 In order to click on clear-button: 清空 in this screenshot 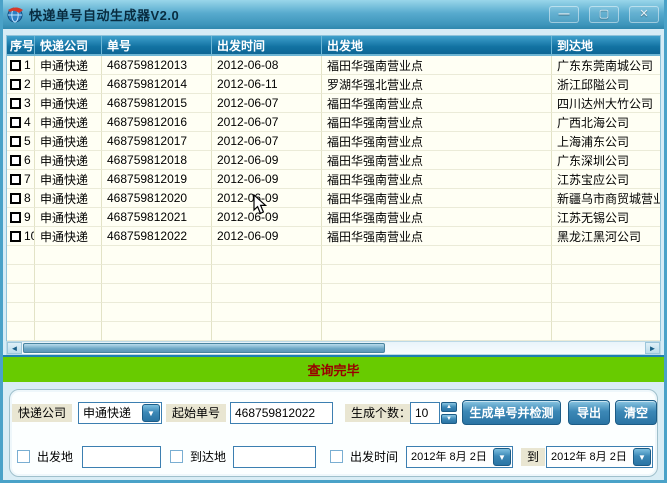, I will do `click(636, 412)`.